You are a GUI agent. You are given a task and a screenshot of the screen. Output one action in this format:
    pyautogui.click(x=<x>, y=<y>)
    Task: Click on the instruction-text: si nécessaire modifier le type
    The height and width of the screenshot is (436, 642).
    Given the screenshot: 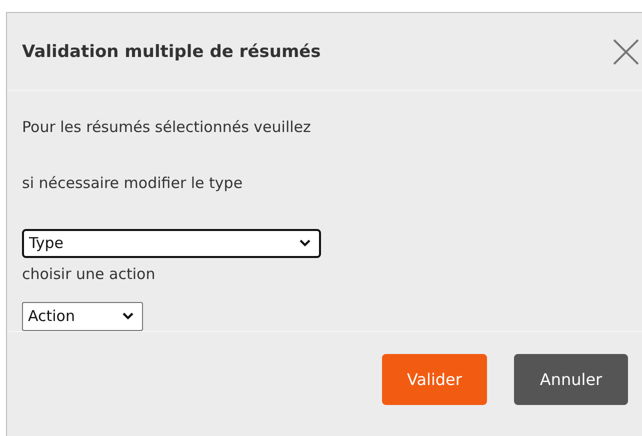 What is the action you would take?
    pyautogui.click(x=132, y=183)
    